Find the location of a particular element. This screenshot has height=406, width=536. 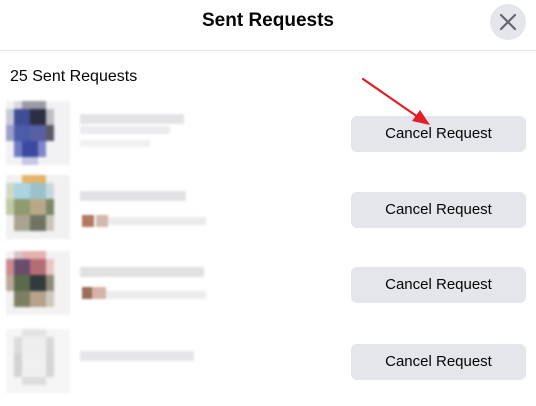

dialog-header: Sent Requests is located at coordinates (268, 25).